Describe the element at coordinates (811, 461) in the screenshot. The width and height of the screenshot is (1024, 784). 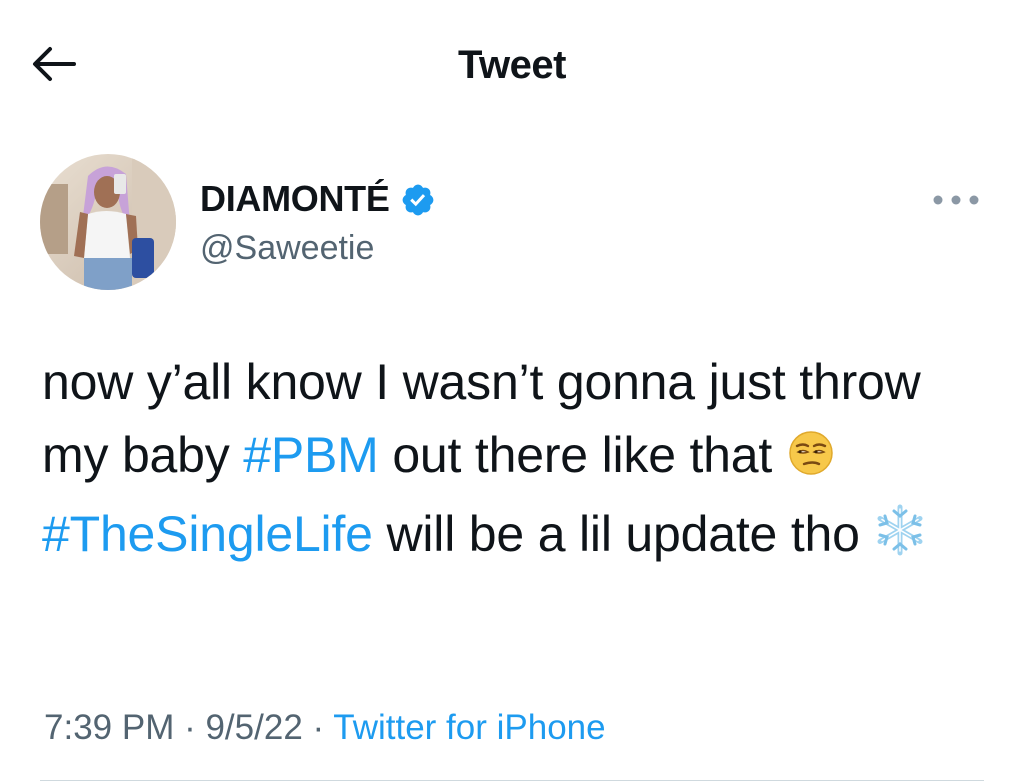
I see `unamused-face-icon` at that location.